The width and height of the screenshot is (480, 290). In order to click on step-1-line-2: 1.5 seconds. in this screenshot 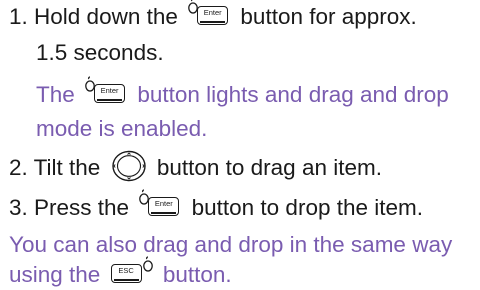, I will do `click(100, 53)`.